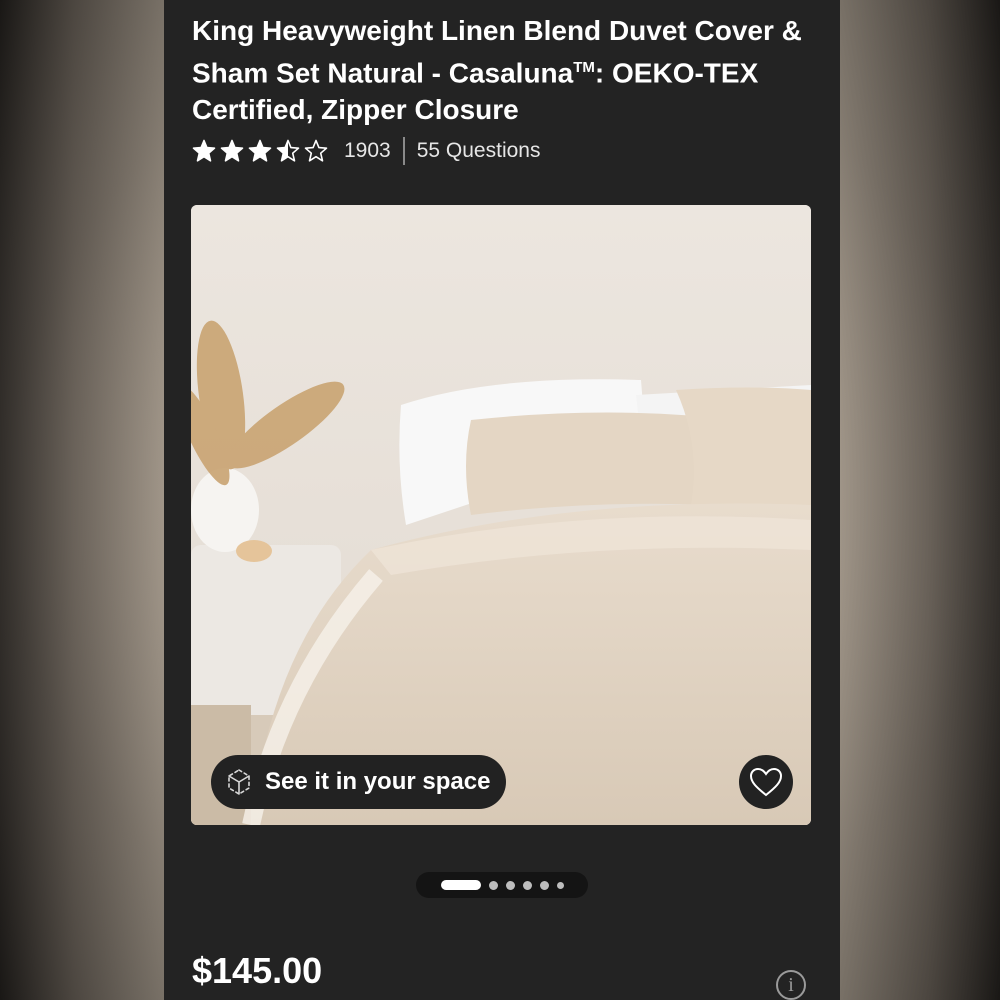 This screenshot has height=1000, width=1000. I want to click on title-colon: :, so click(599, 73).